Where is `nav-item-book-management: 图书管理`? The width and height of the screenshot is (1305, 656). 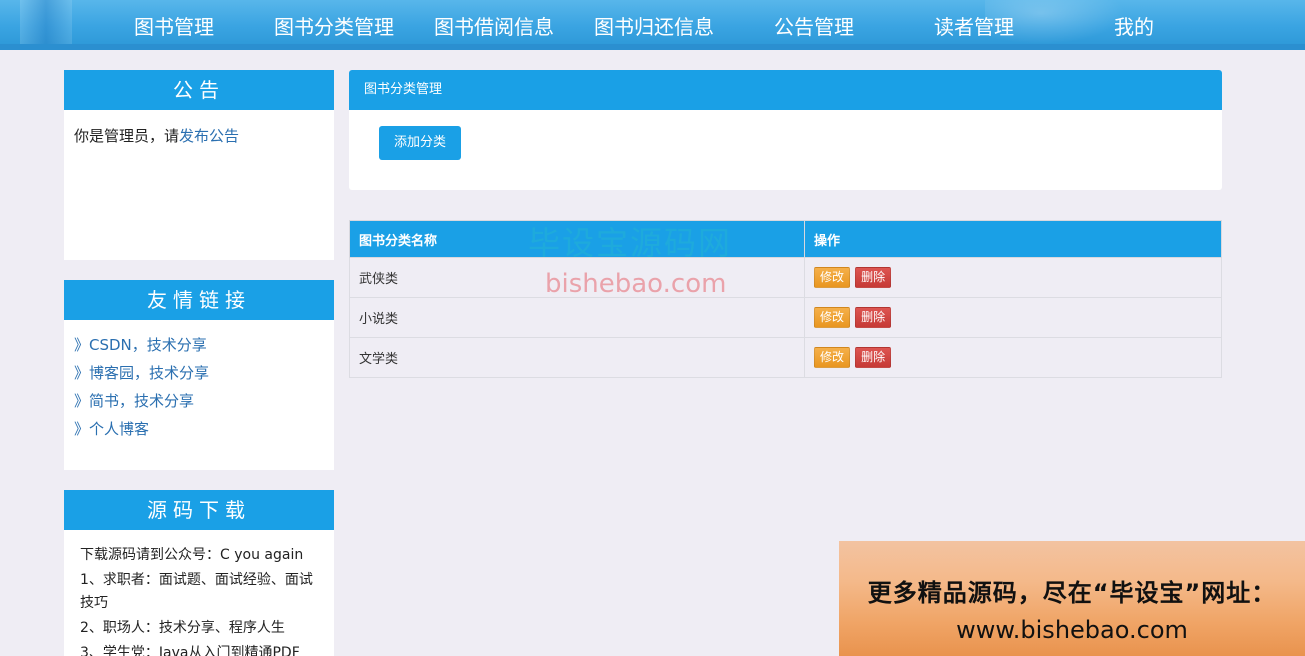 nav-item-book-management: 图书管理 is located at coordinates (174, 25).